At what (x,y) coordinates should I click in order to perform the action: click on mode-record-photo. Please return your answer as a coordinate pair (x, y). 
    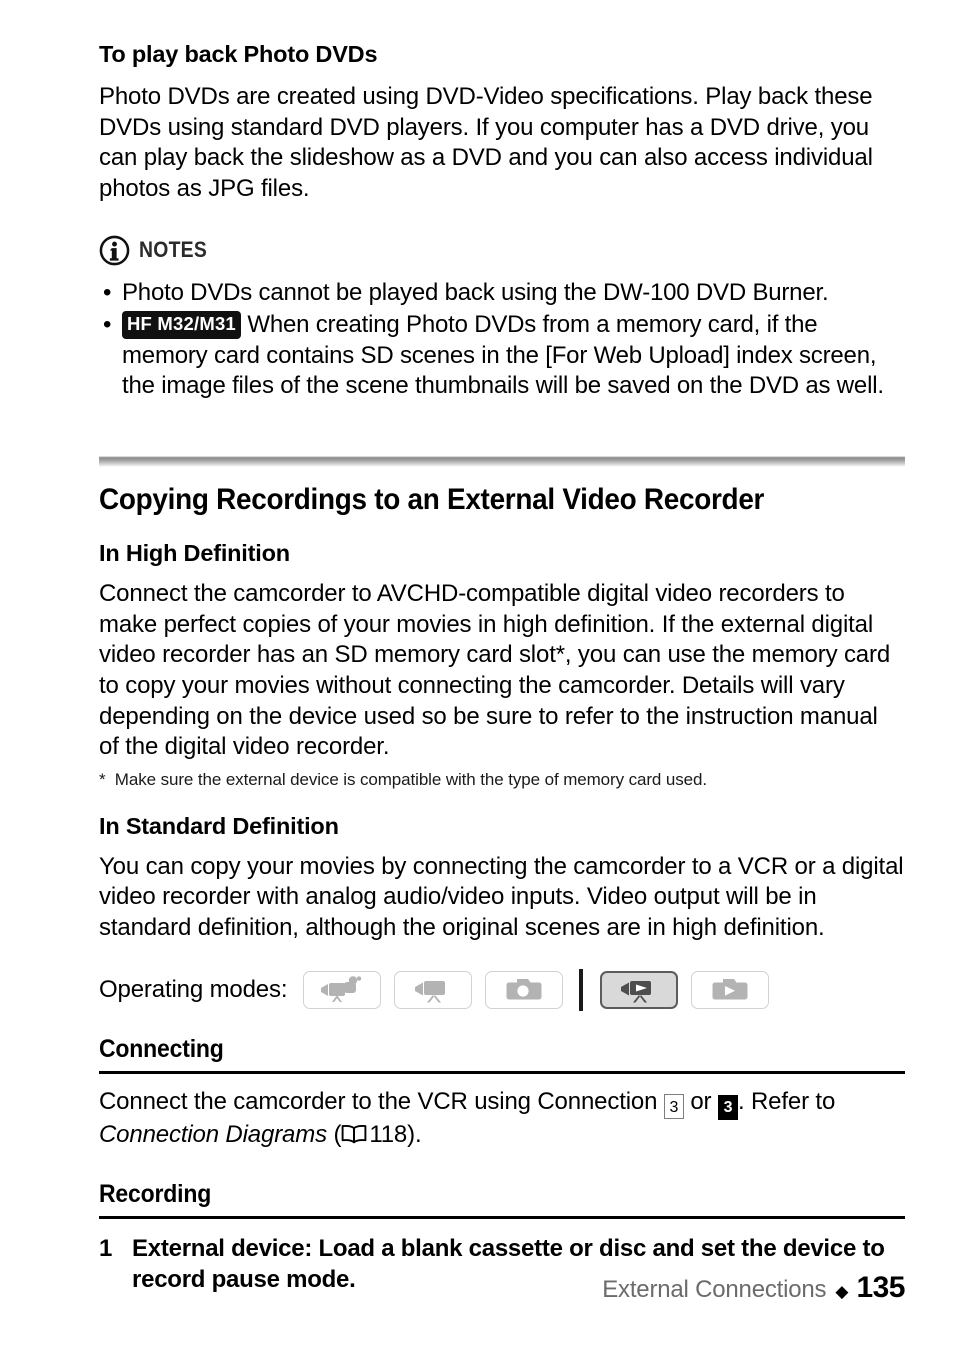
    Looking at the image, I should click on (524, 989).